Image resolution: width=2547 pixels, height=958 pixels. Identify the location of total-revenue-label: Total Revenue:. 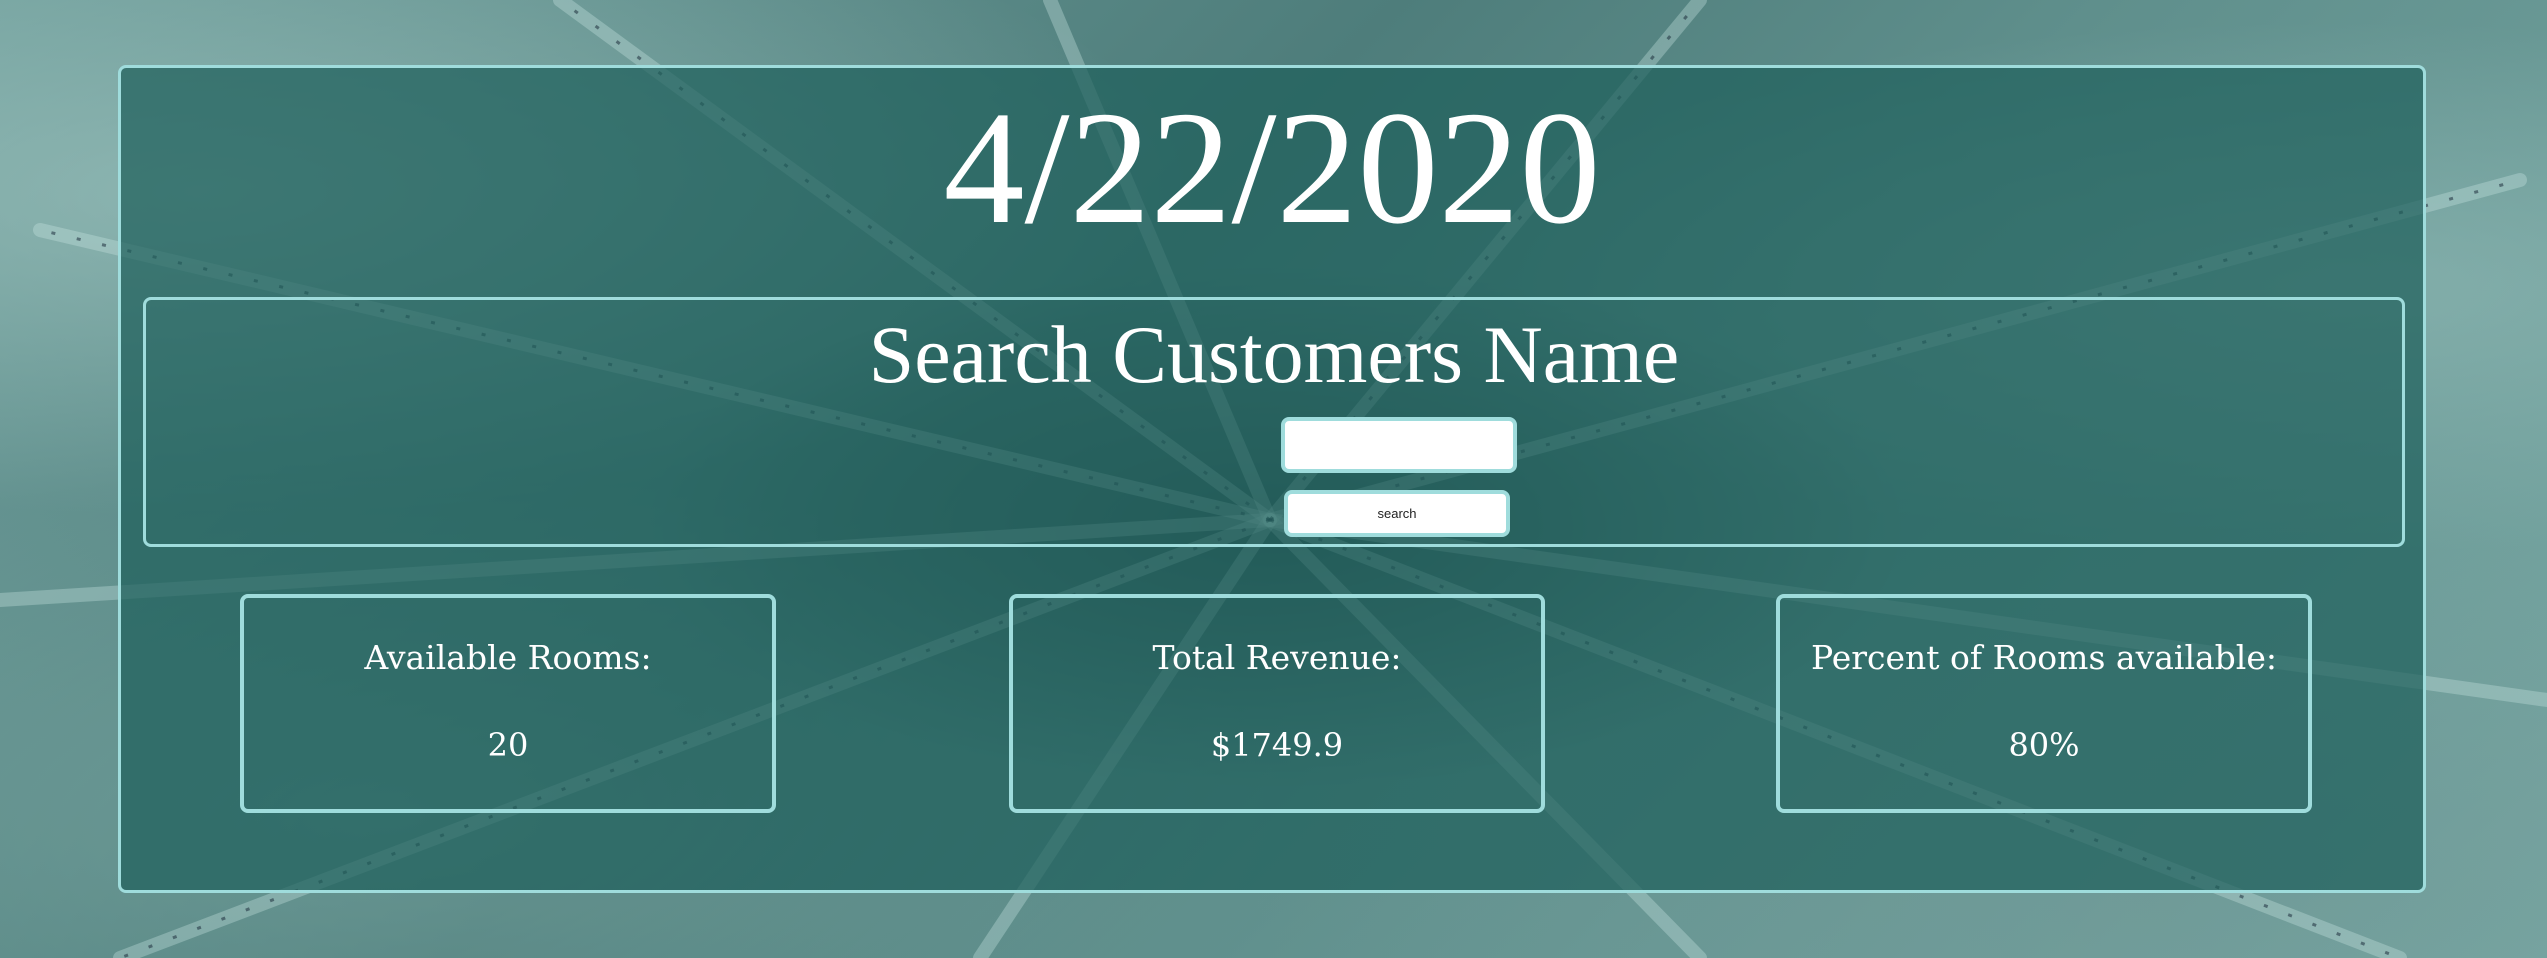
(1277, 657).